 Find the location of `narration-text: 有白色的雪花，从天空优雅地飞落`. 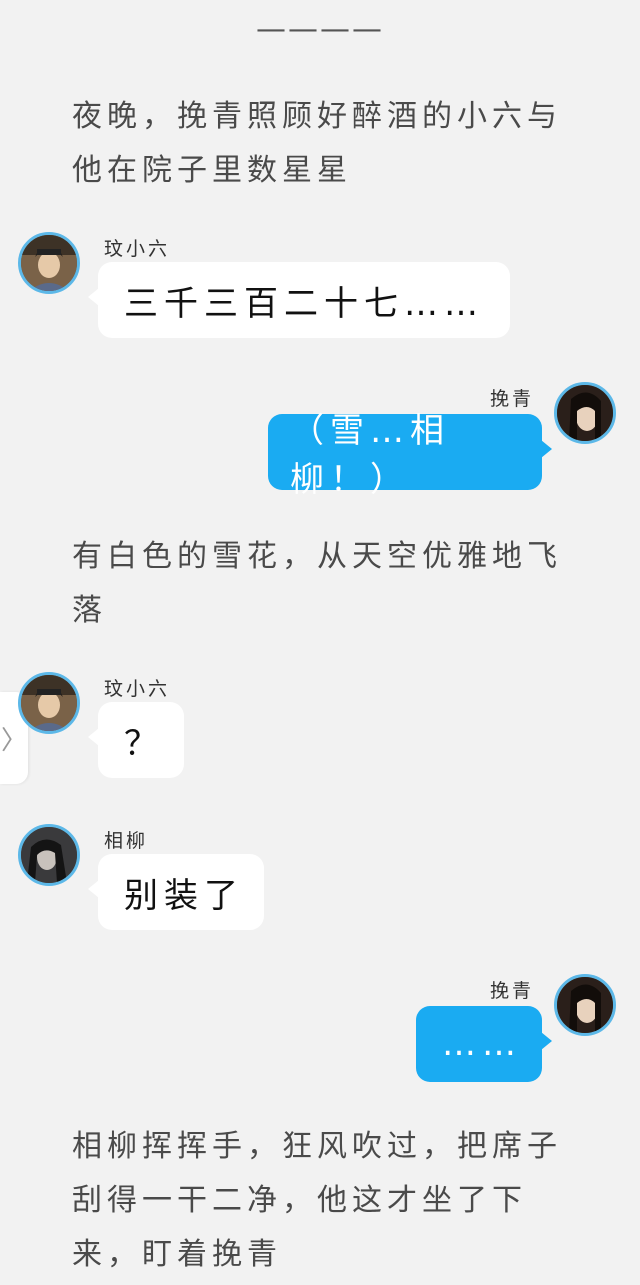

narration-text: 有白色的雪花，从天空优雅地飞落 is located at coordinates (317, 583).